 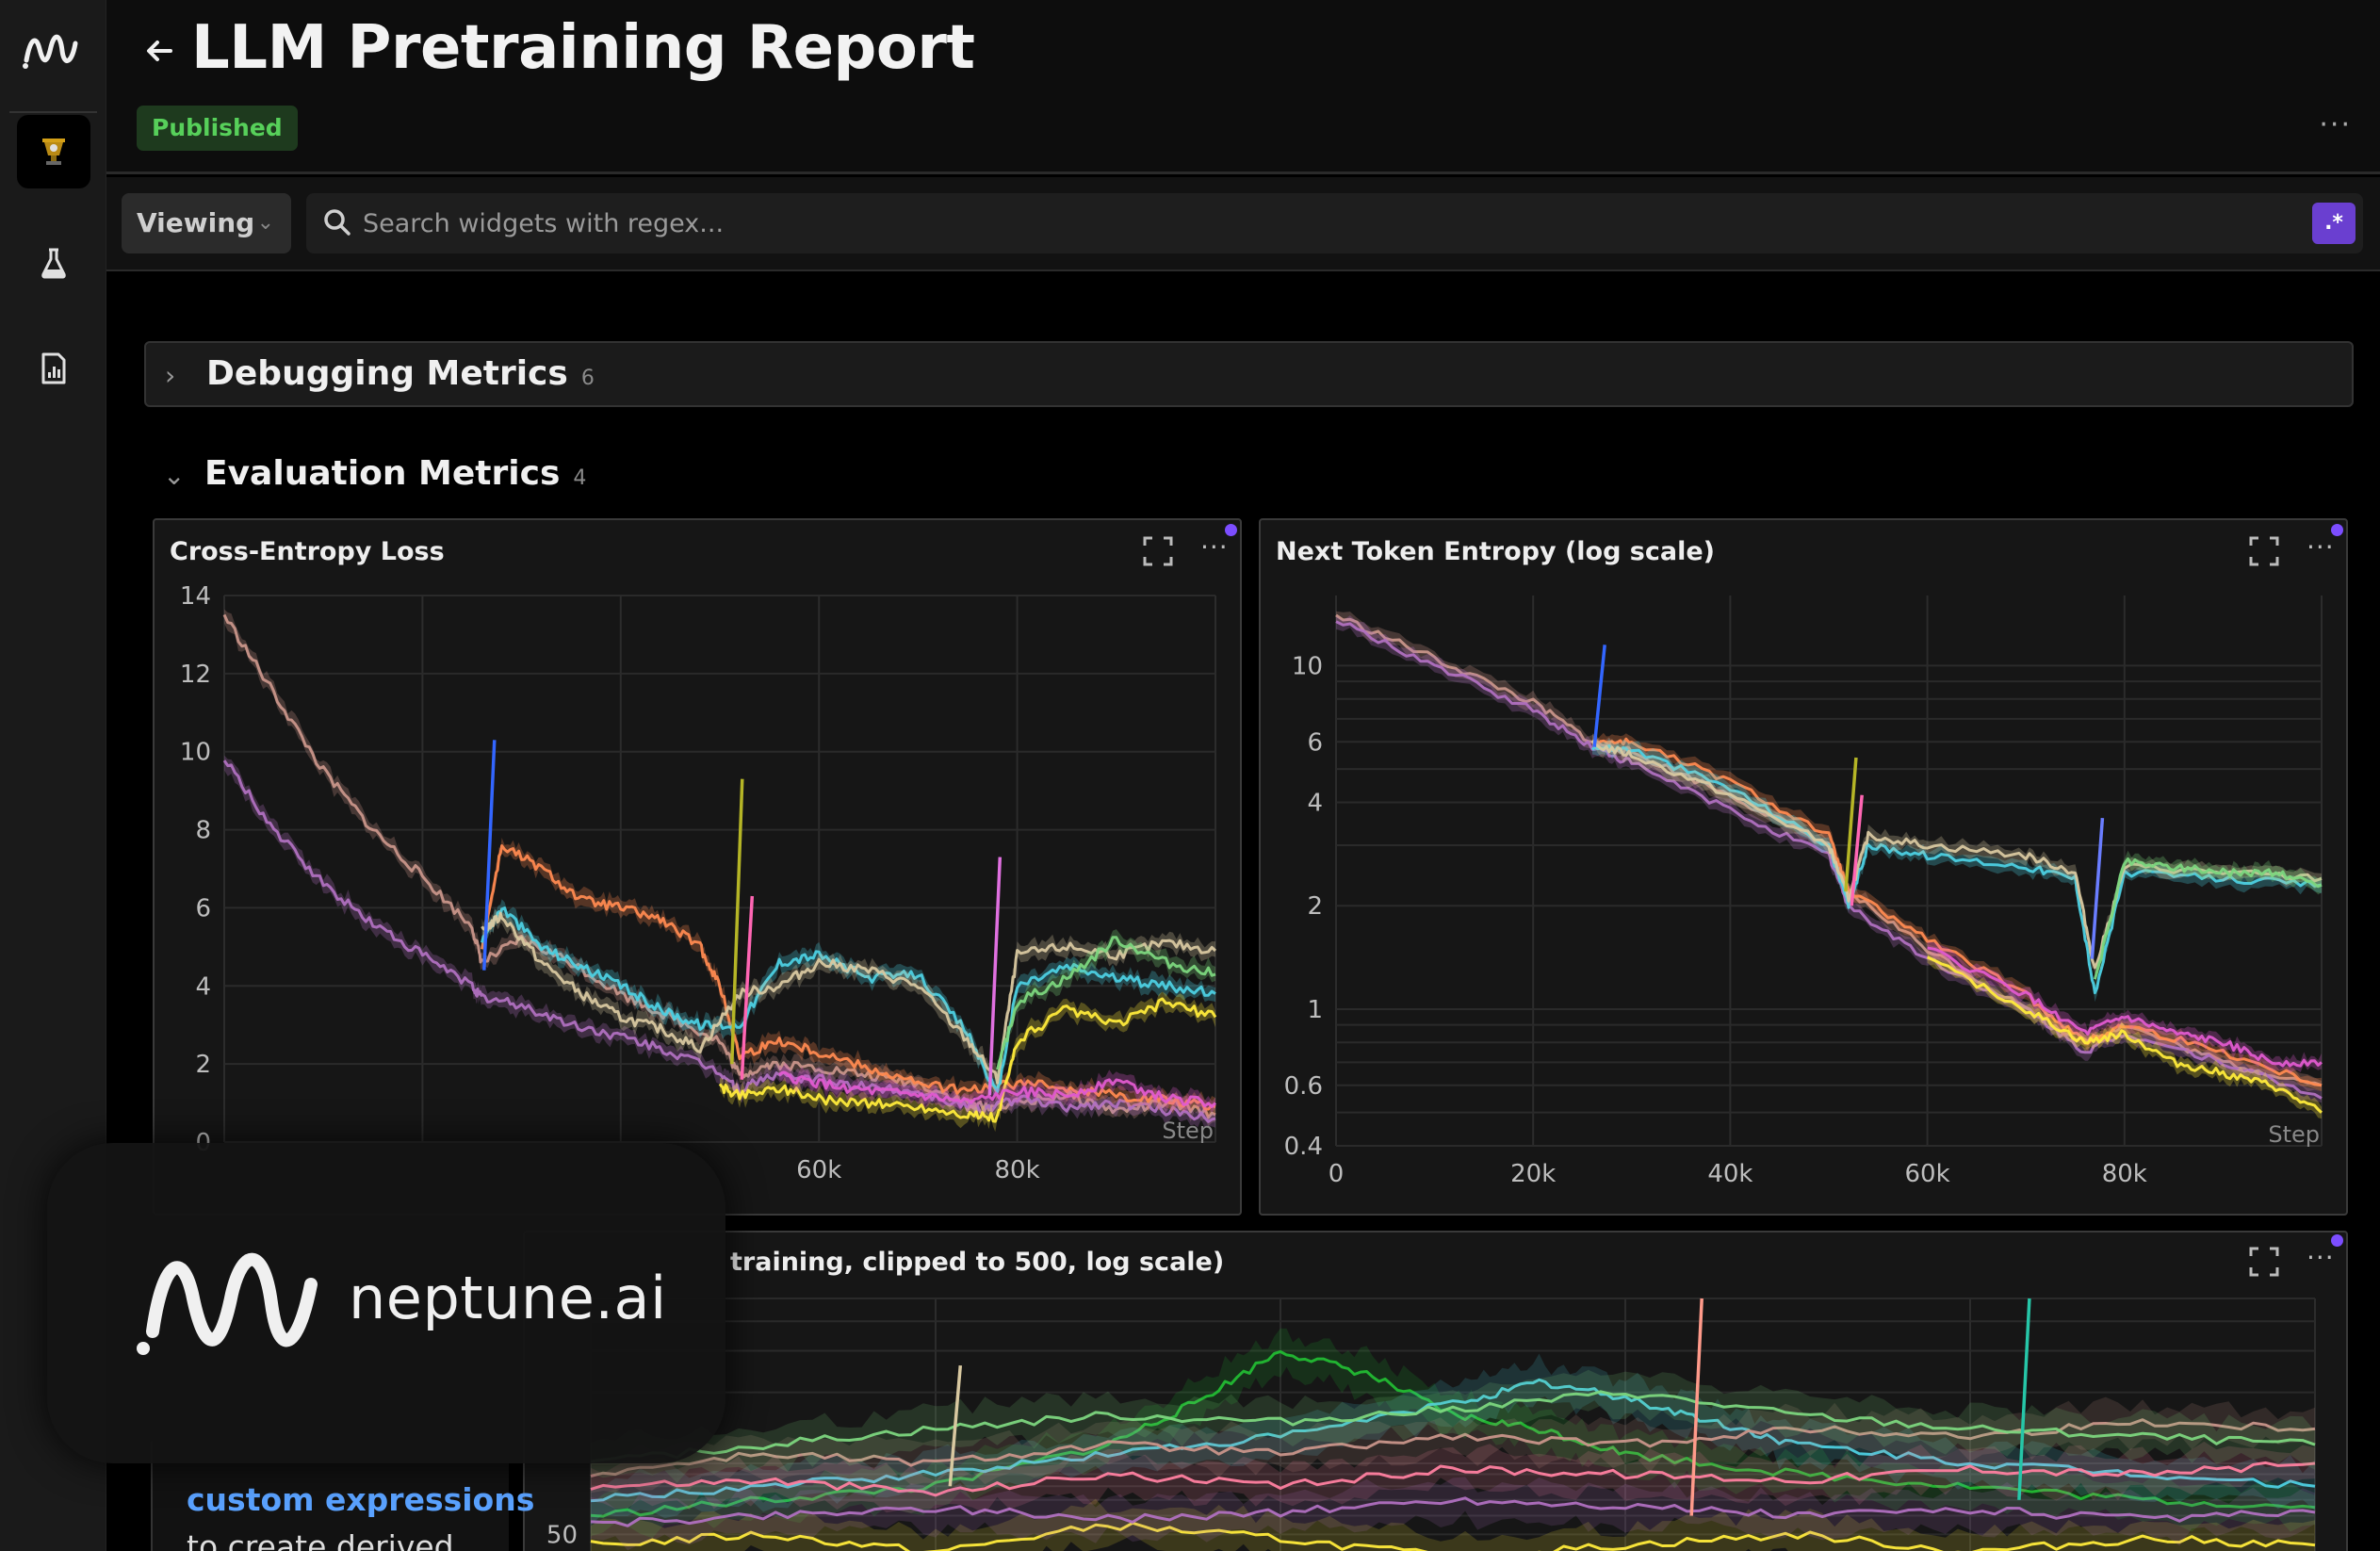 What do you see at coordinates (1249, 374) in the screenshot?
I see `section-debugging-metrics: › Debugging Metrics 6` at bounding box center [1249, 374].